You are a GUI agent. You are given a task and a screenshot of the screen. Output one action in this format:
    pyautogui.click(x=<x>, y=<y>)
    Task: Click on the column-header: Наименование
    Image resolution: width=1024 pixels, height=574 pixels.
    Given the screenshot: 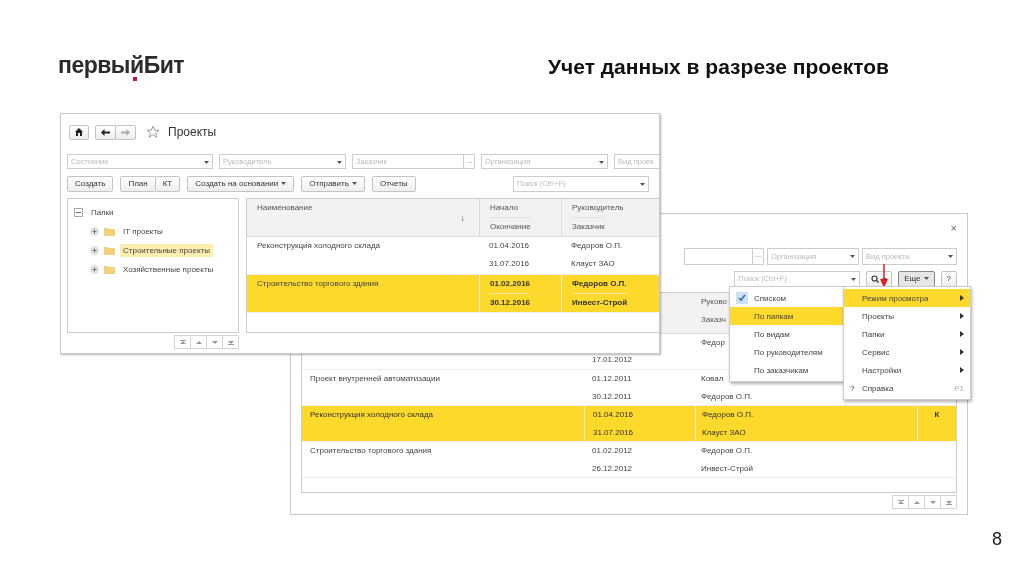 What is the action you would take?
    pyautogui.click(x=285, y=208)
    